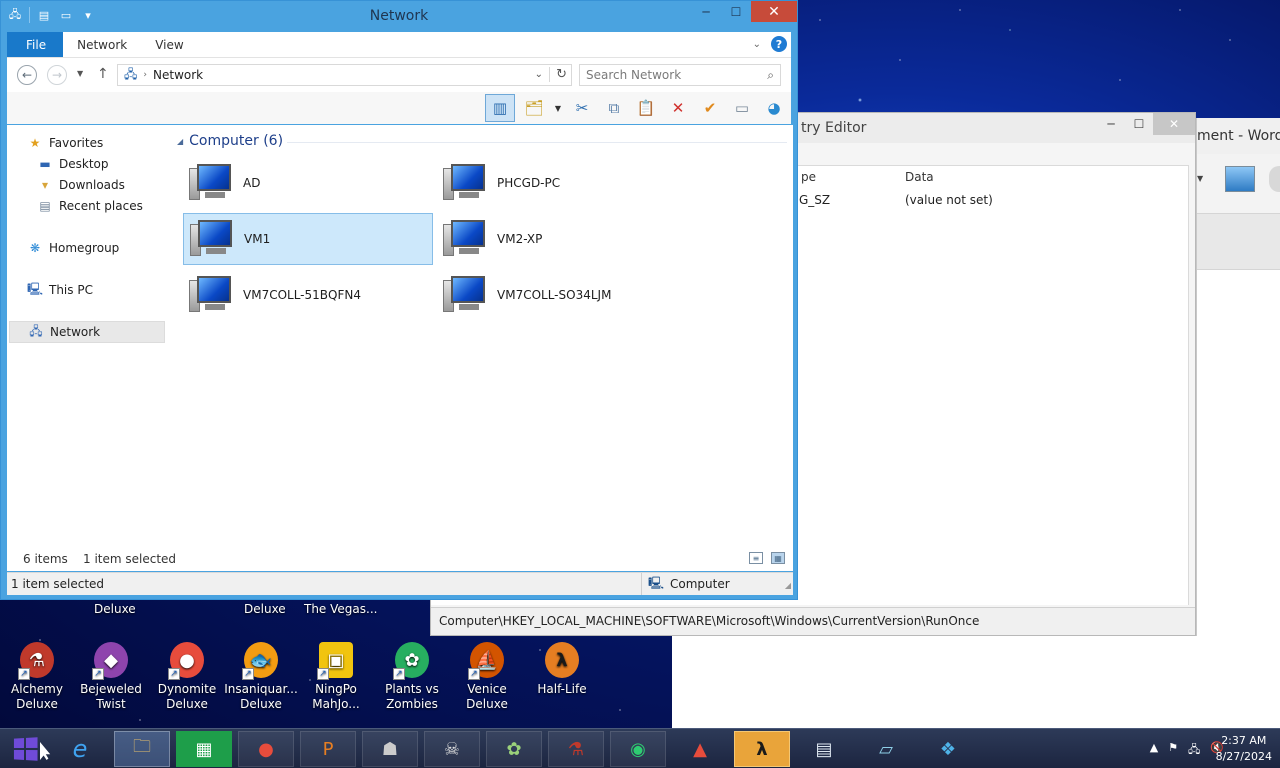 The width and height of the screenshot is (1280, 768). What do you see at coordinates (582, 108) in the screenshot?
I see `cut-icon: ✂` at bounding box center [582, 108].